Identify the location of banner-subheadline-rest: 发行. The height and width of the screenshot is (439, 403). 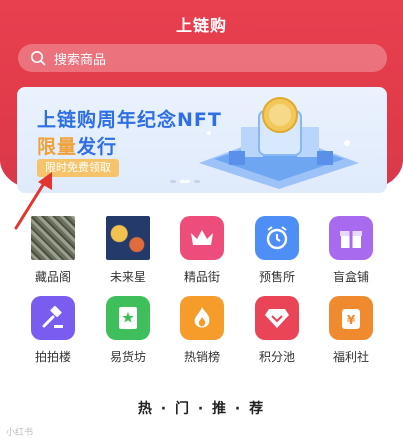
(97, 147).